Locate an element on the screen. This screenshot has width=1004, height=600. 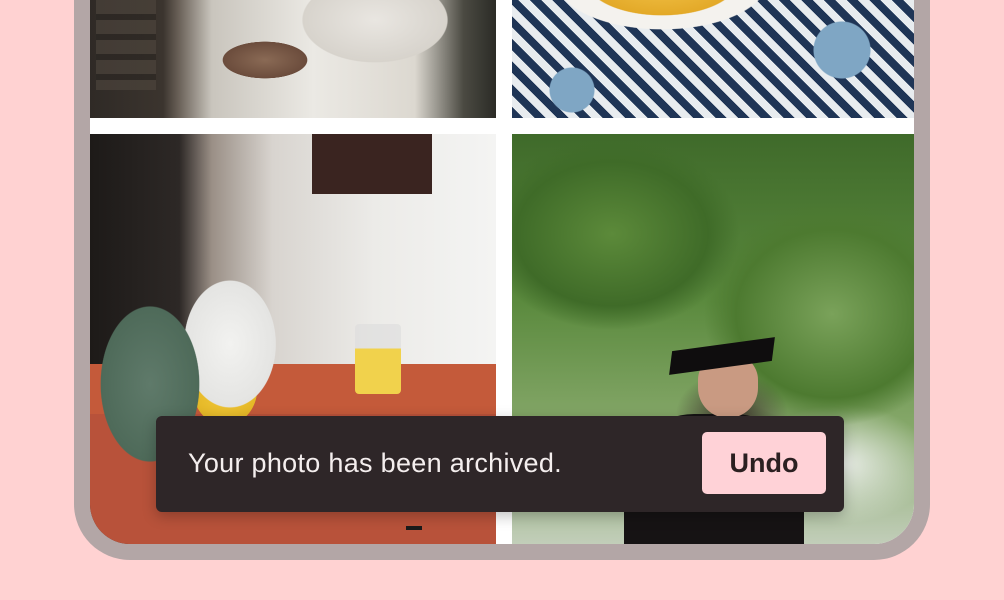
undo-button: Undo is located at coordinates (764, 463).